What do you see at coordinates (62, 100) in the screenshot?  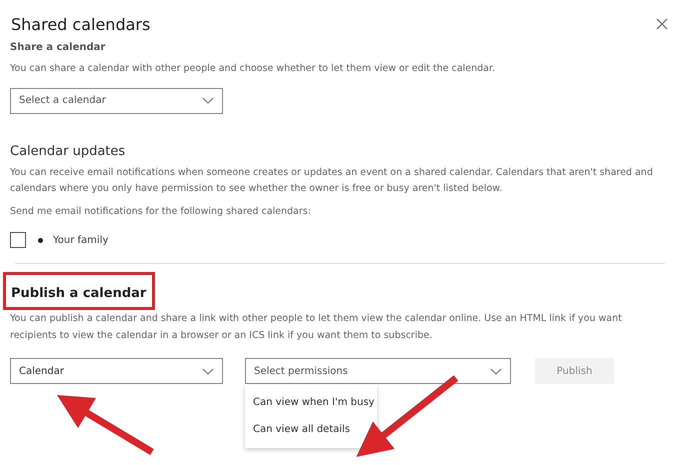 I see `dropdown-placeholder: Select a calendar` at bounding box center [62, 100].